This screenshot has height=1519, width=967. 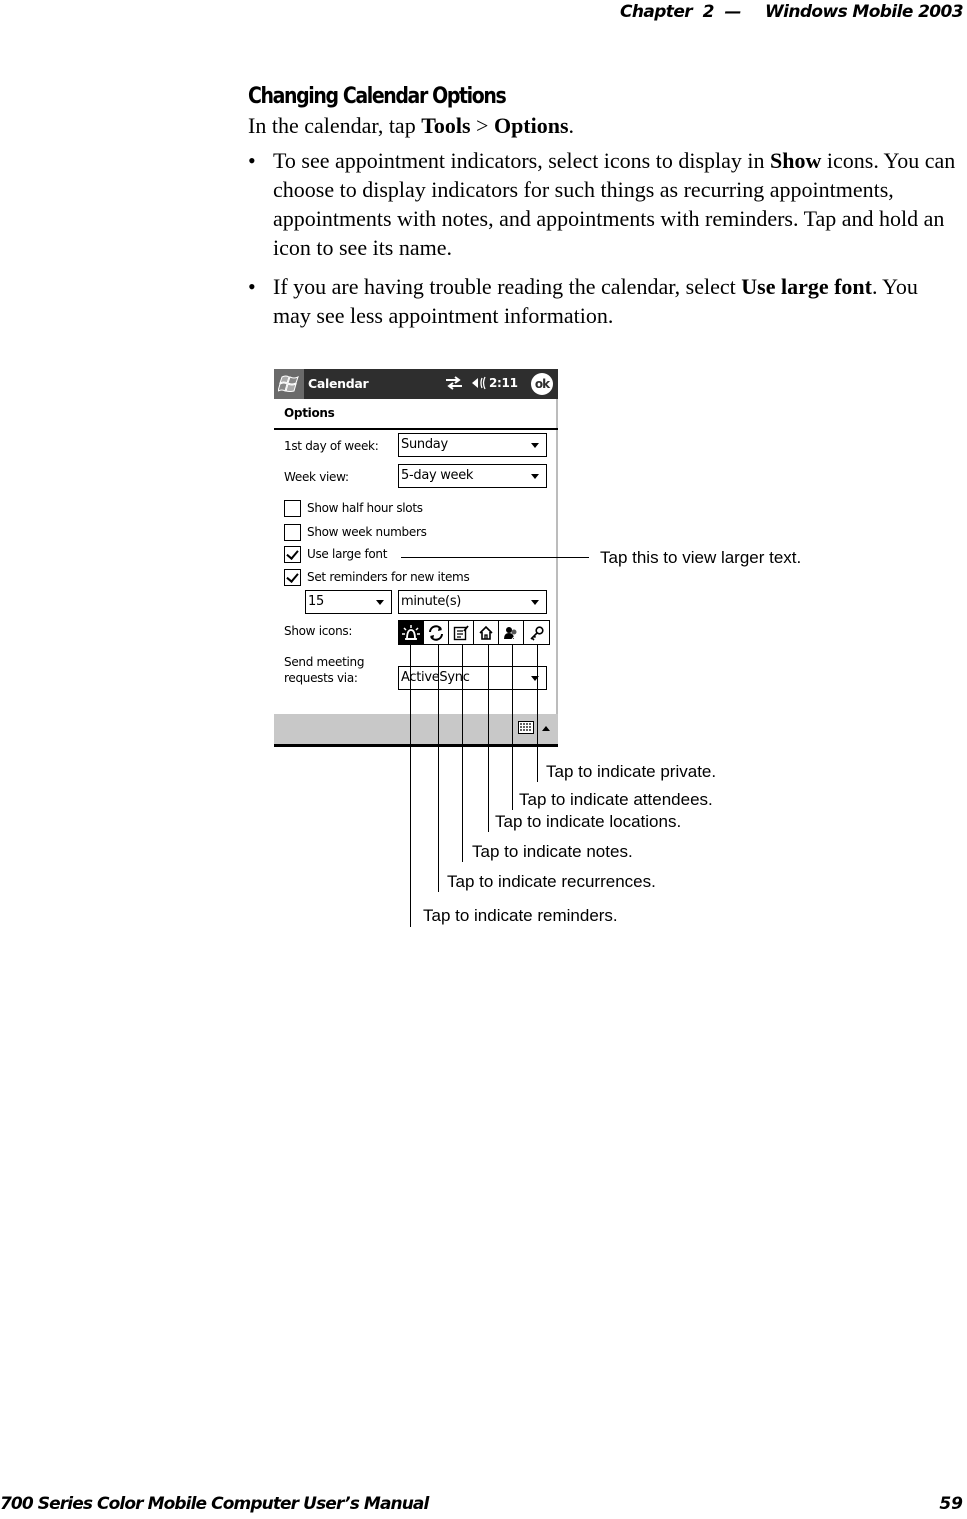 I want to click on bell-icon, so click(x=411, y=632).